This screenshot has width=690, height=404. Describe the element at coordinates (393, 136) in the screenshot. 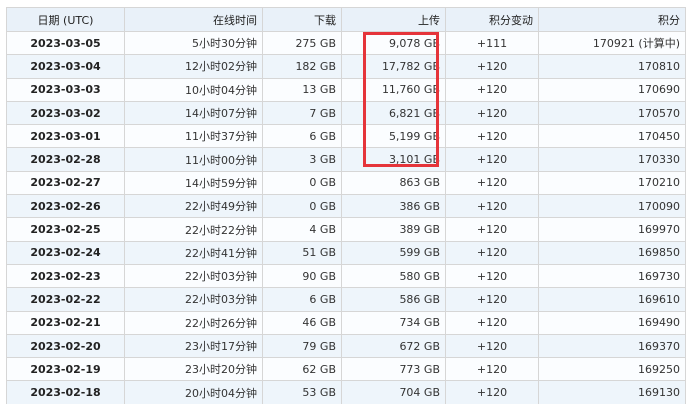

I see `cell-upload: 5,199 GB` at that location.